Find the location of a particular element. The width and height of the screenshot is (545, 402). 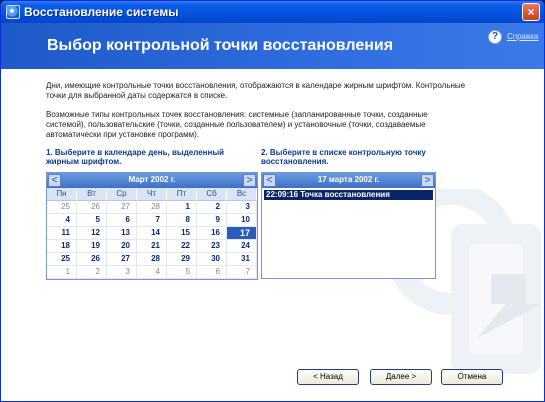

close-button: × is located at coordinates (531, 12).